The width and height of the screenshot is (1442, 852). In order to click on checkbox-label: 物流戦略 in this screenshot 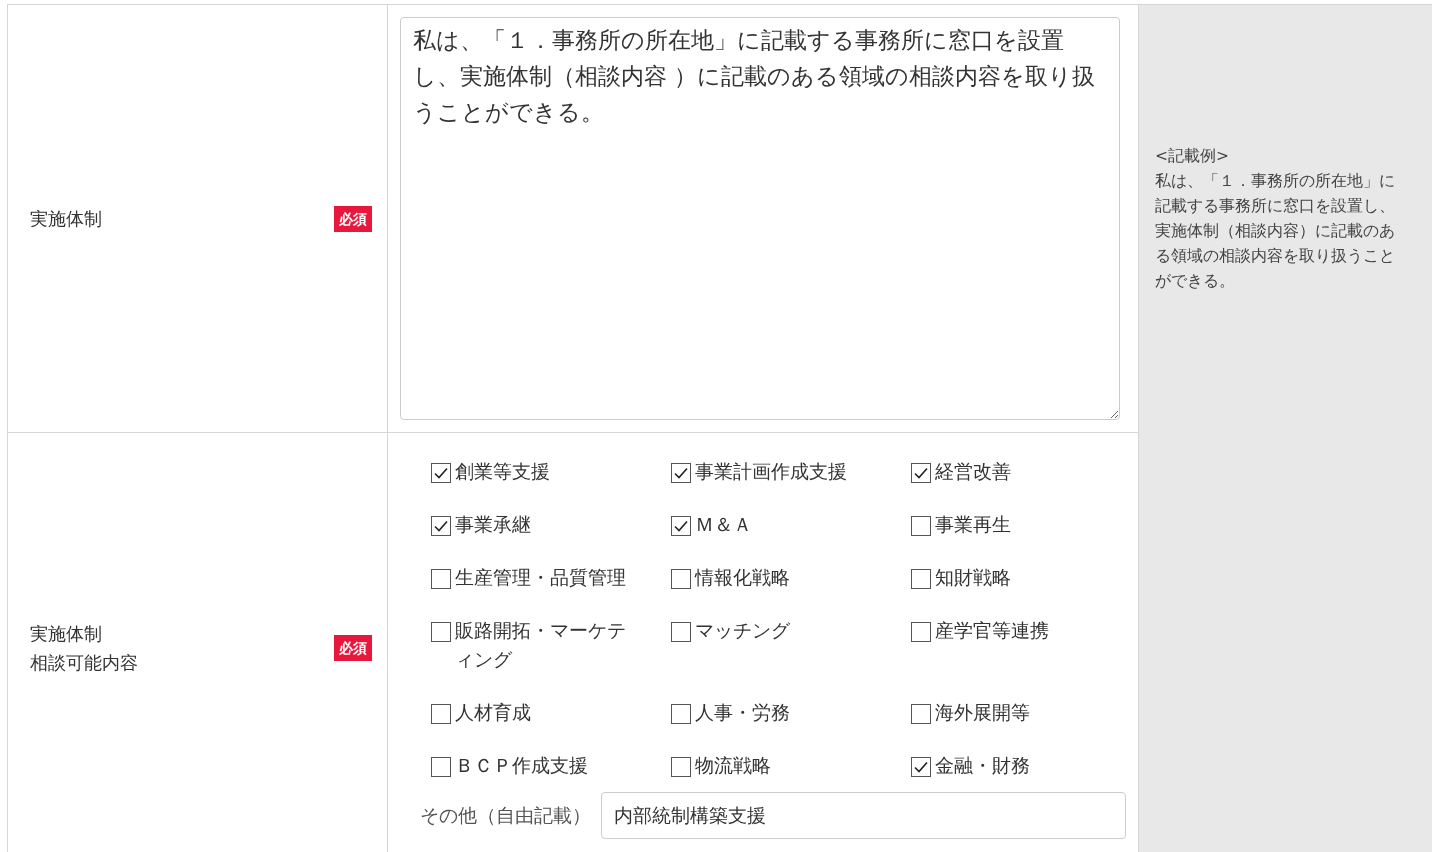, I will do `click(784, 765)`.